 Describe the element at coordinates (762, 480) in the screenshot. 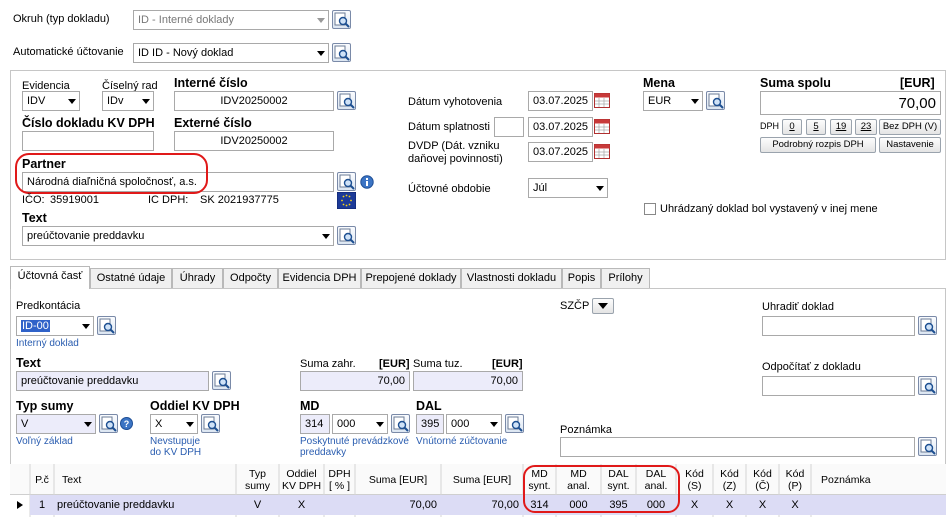

I see `col-header-kod-c: Kód (Č)` at that location.